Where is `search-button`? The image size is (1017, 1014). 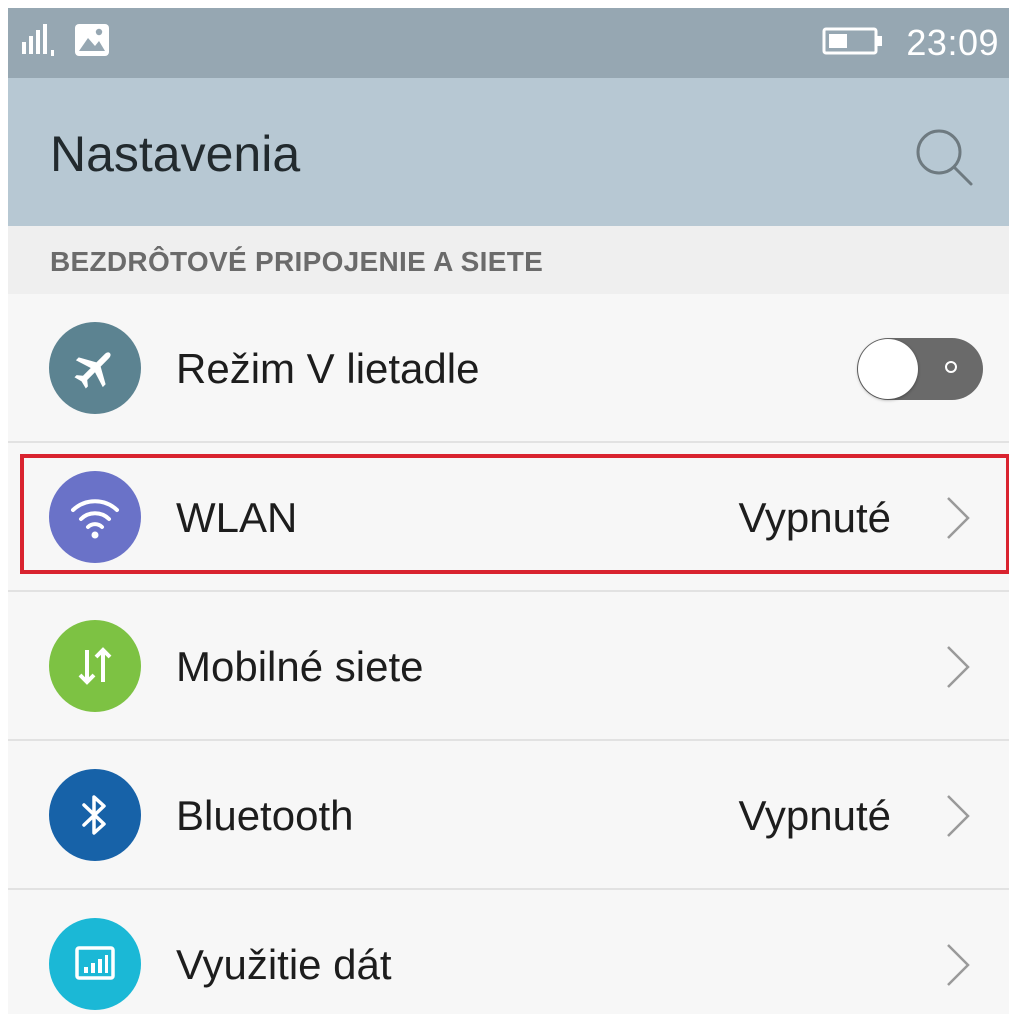
search-button is located at coordinates (944, 159).